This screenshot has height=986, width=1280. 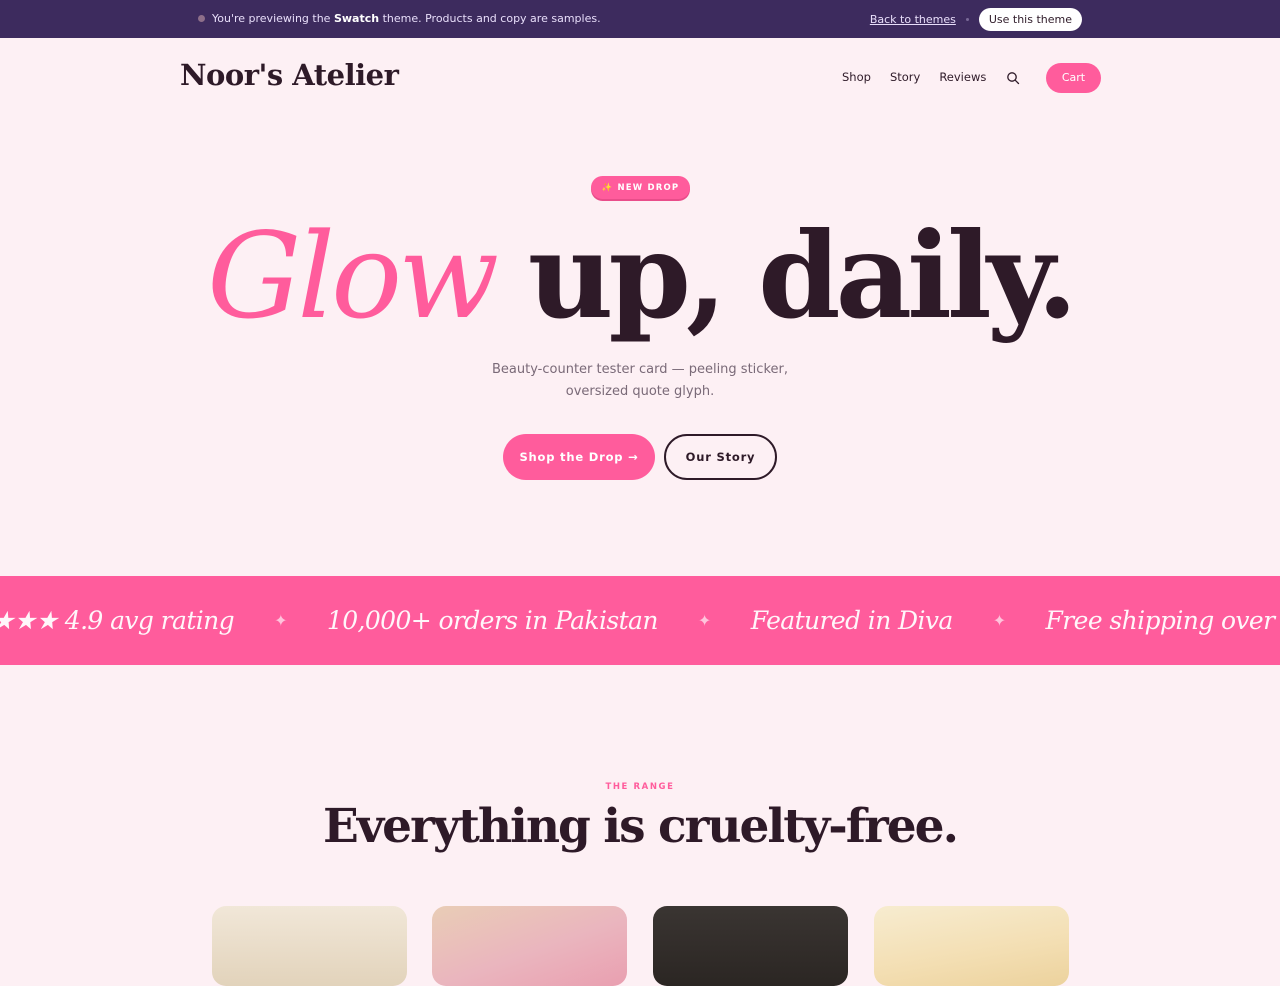 I want to click on marquee-item: 10,000+ orders in Pakistan, so click(x=492, y=620).